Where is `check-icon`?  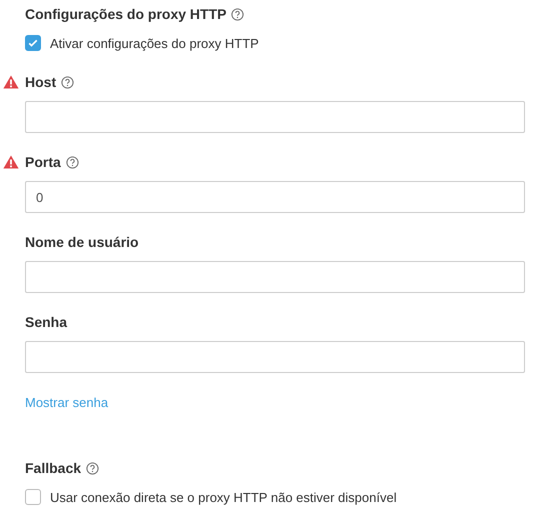 check-icon is located at coordinates (33, 43).